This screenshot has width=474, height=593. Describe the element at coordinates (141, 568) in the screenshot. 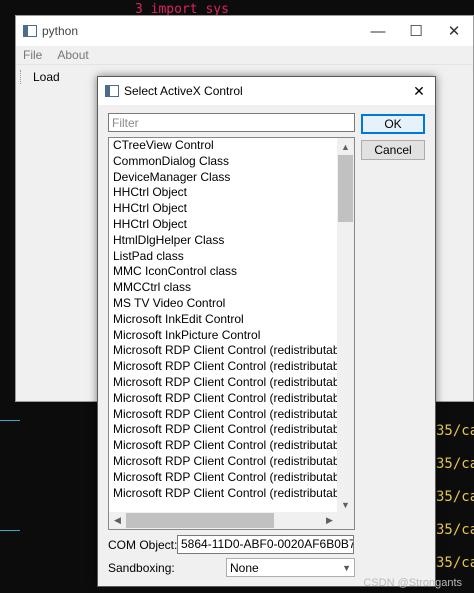

I see `sandboxing-label: Sandboxing:` at that location.